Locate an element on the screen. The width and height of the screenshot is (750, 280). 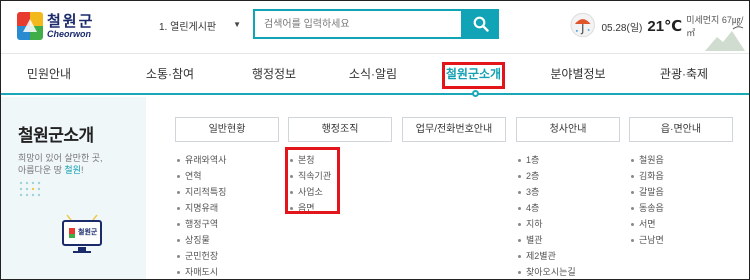
menu-link: 3층 is located at coordinates (568, 192).